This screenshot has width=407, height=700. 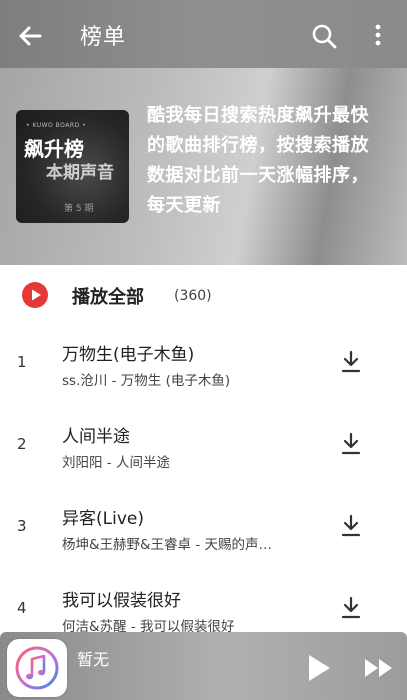 I want to click on play-all-button, so click(x=35, y=295).